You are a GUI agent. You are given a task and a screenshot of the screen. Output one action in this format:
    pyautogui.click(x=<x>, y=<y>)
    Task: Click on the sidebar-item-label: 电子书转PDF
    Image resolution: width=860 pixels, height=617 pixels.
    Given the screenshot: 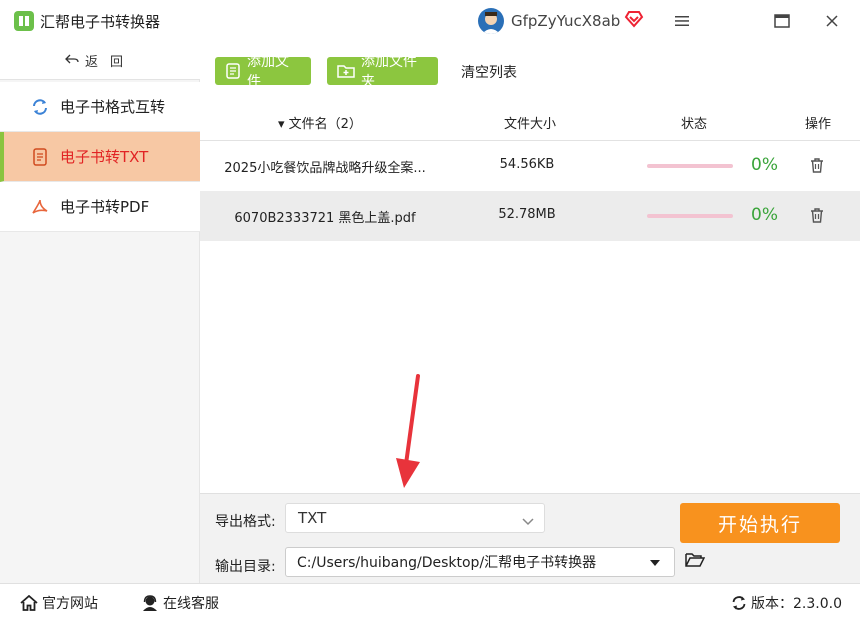 What is the action you would take?
    pyautogui.click(x=105, y=207)
    